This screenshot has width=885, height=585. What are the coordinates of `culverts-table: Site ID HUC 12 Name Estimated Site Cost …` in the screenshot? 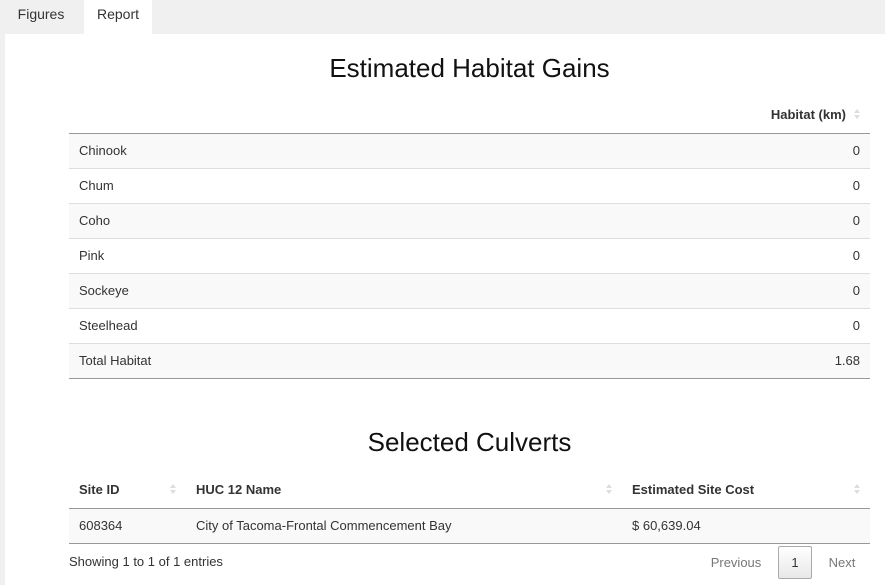 It's located at (469, 507).